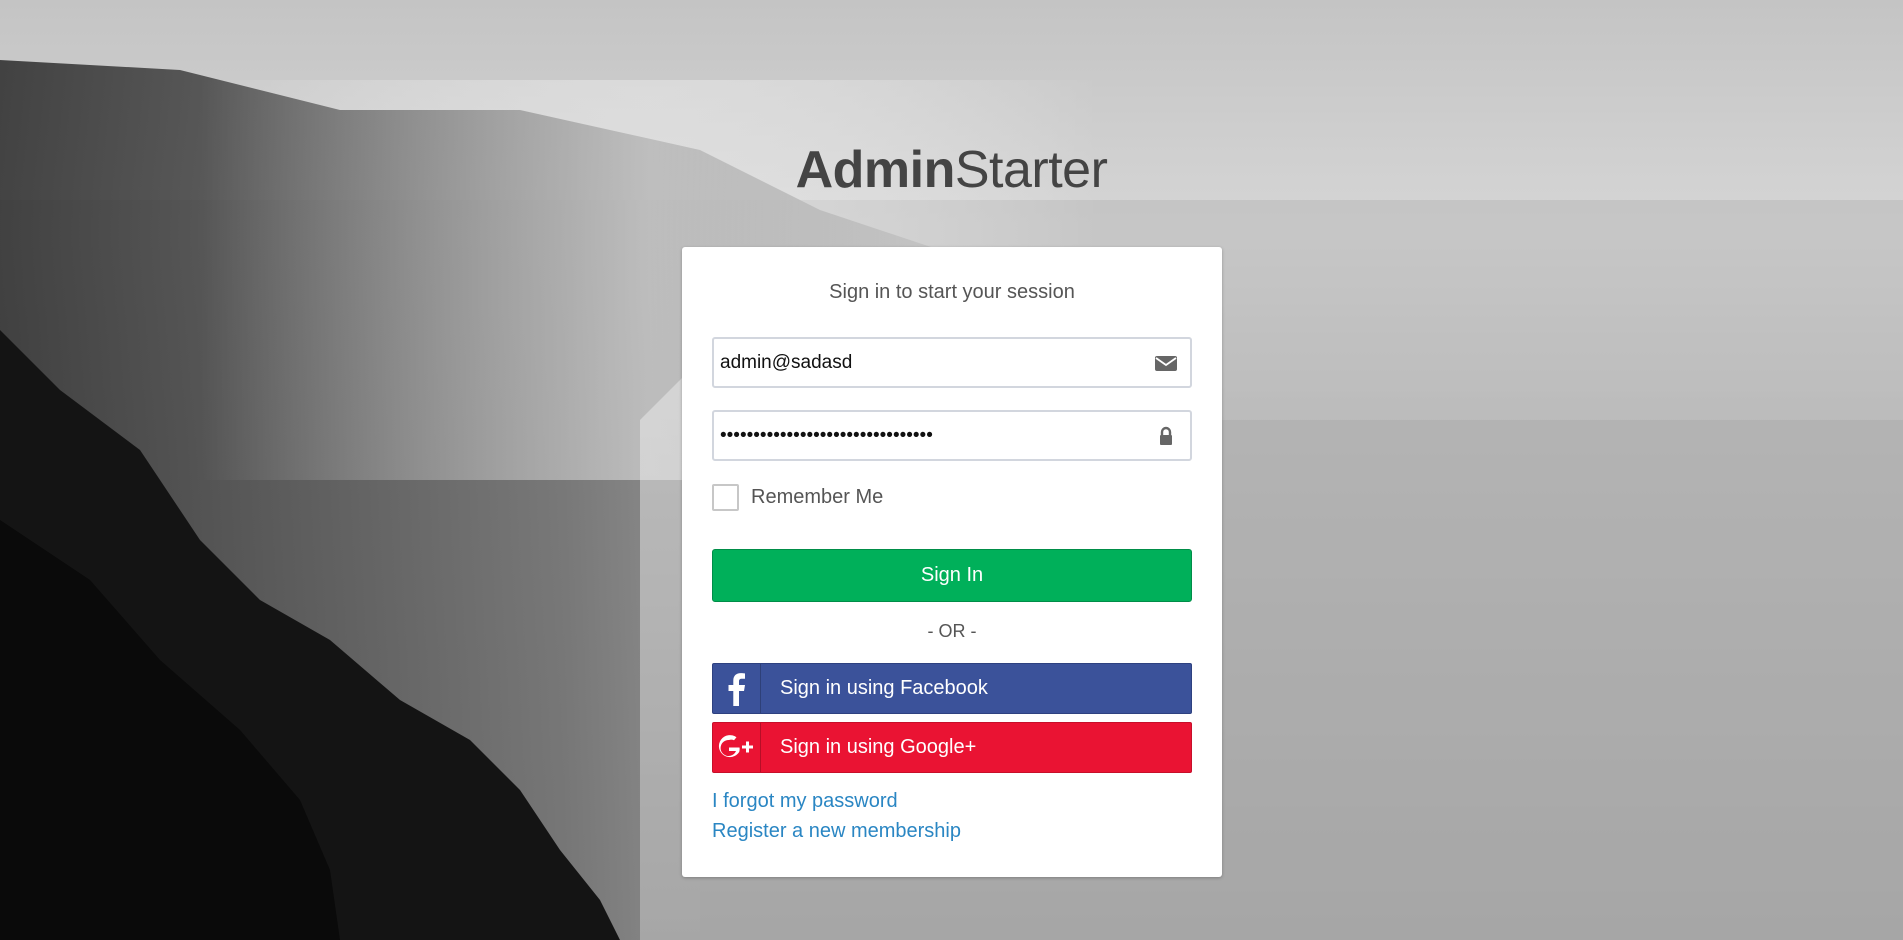 The image size is (1903, 940). I want to click on remember-me-checkbox, so click(725, 497).